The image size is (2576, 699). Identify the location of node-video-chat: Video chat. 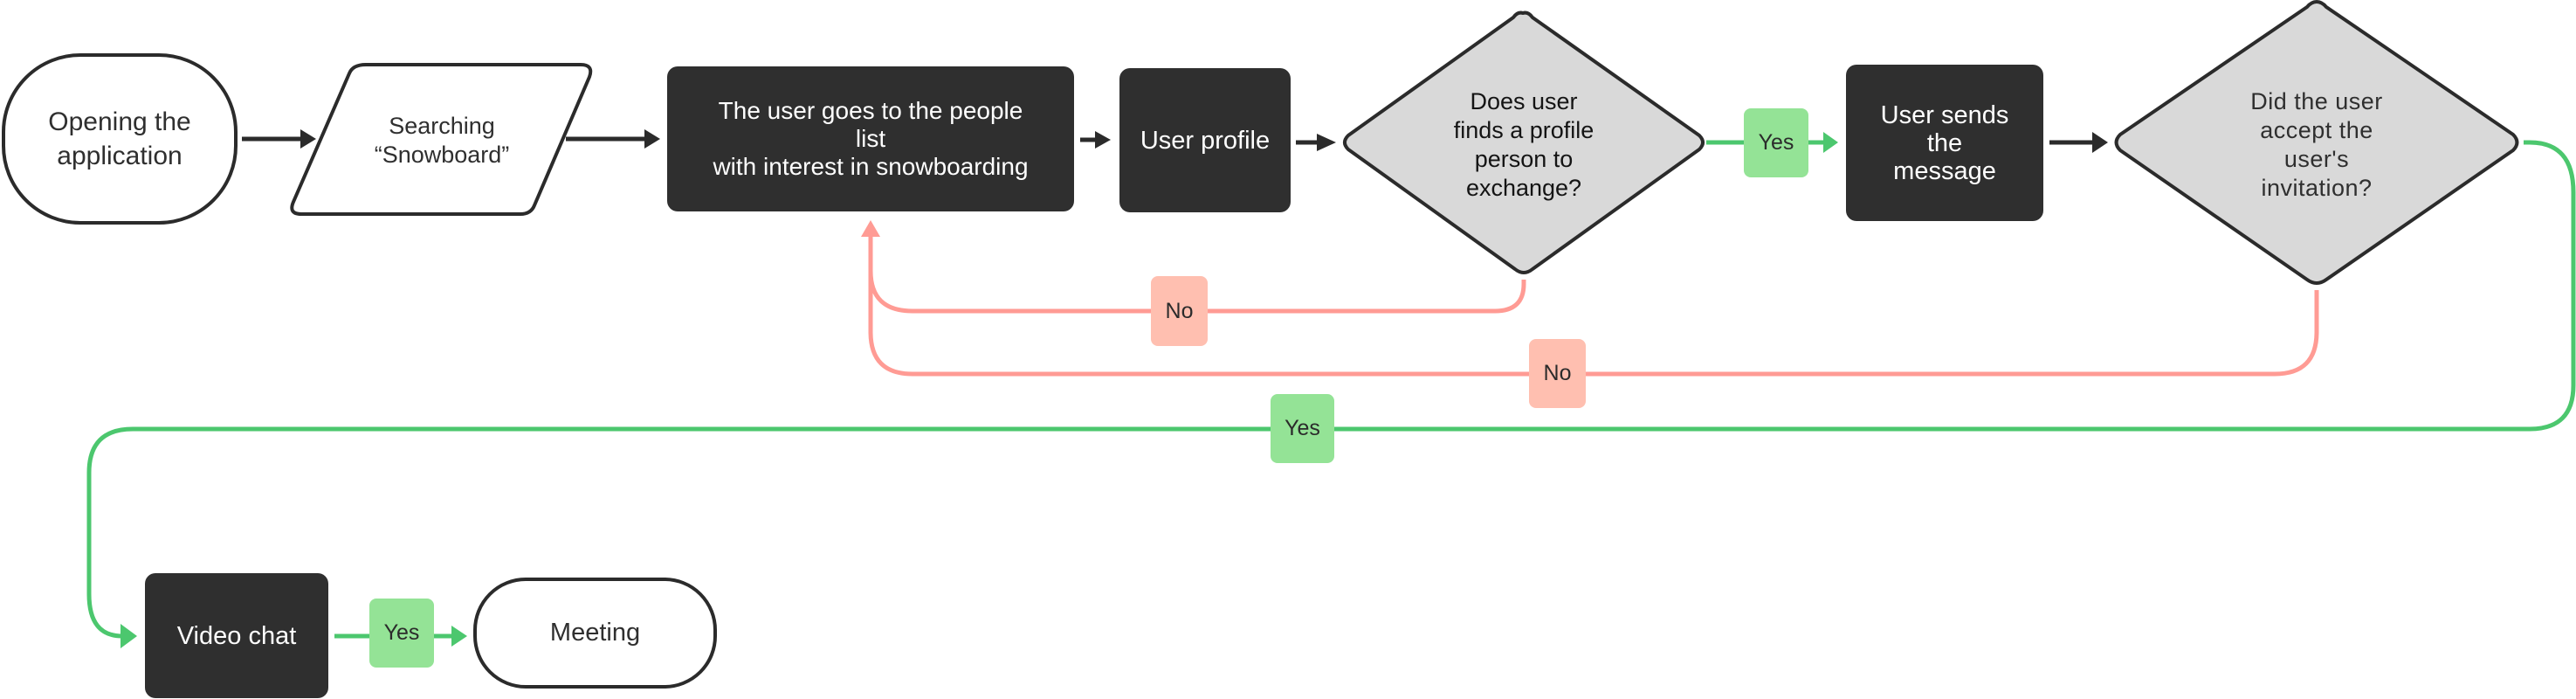
(236, 636).